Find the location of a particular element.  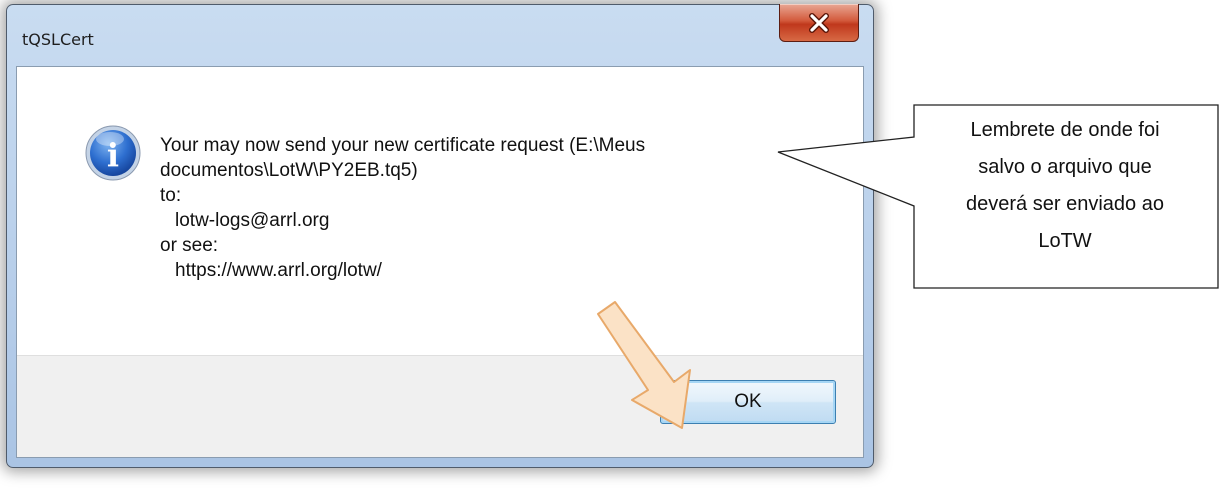

close-x-icon is located at coordinates (819, 22).